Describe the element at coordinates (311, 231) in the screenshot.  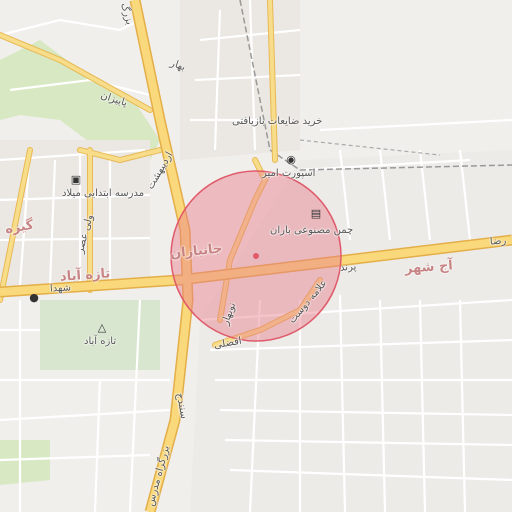
I see `poi-label-chaman-baran: چمن مصنوعی باران` at that location.